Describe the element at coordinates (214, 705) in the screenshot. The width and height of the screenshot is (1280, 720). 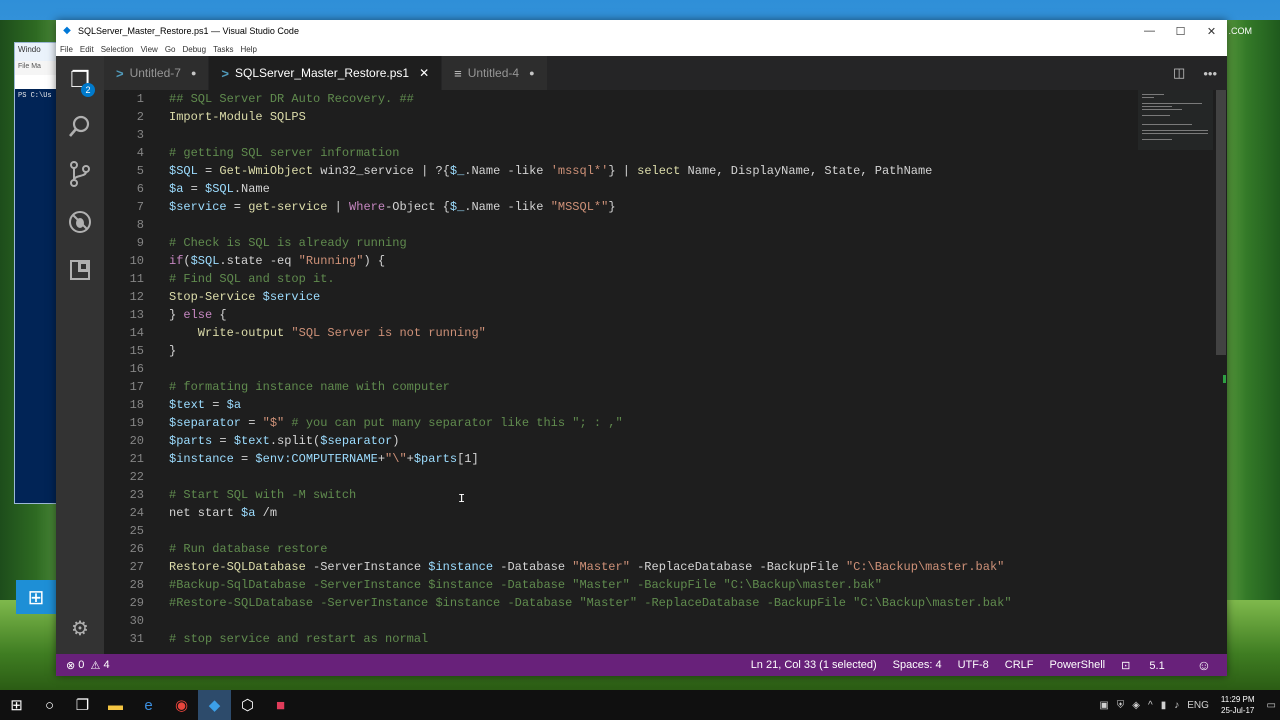
I see `vscode-taskbar-button: ◆` at that location.